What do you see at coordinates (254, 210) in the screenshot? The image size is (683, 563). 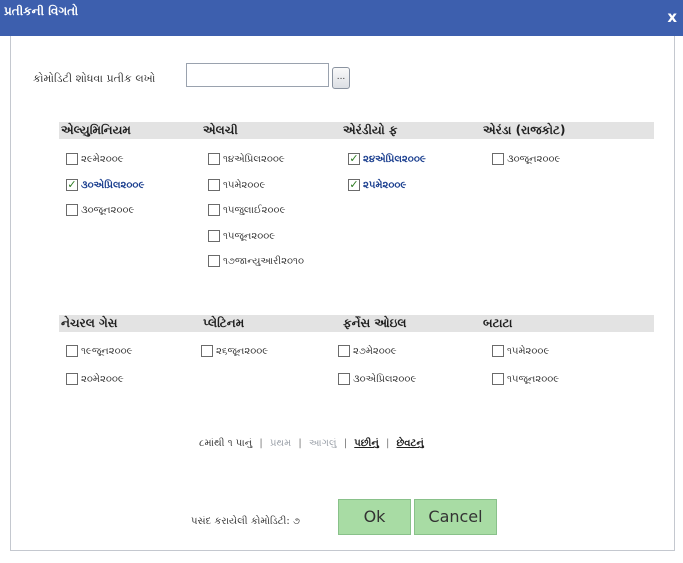 I see `item-label: ૧૫જુલાઈ૨૦૦૯` at bounding box center [254, 210].